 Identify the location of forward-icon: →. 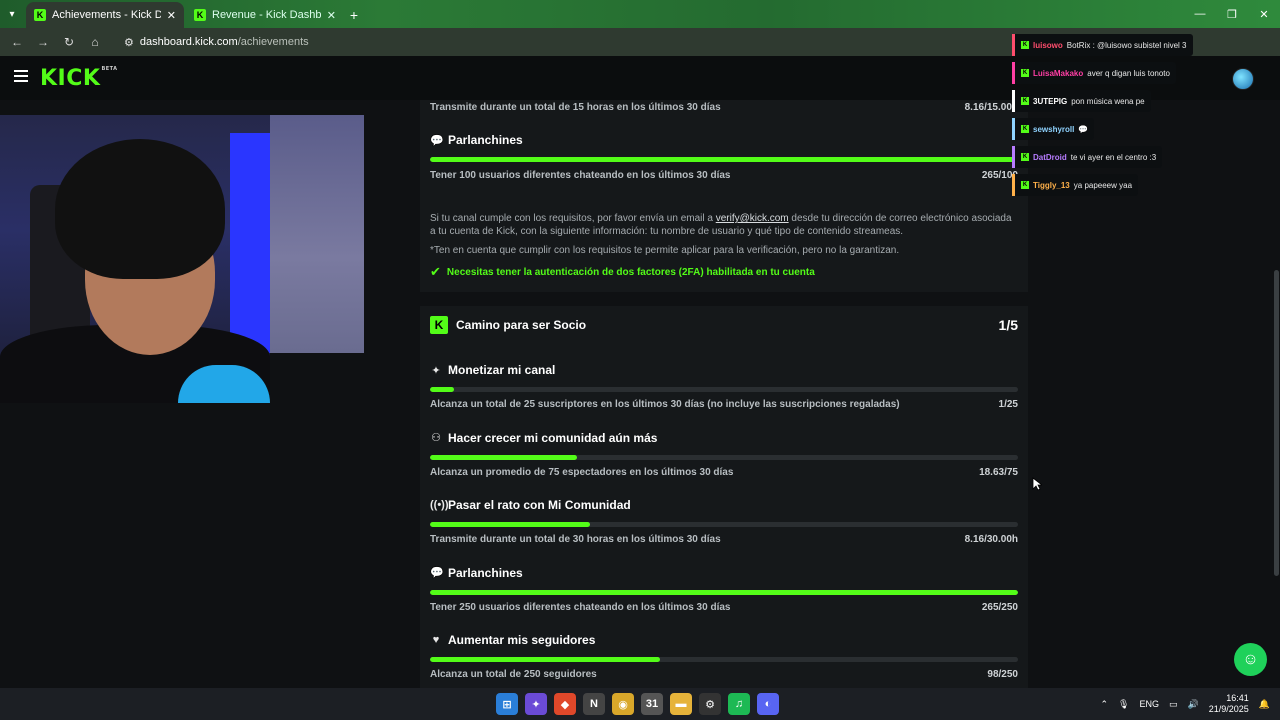
(43, 42).